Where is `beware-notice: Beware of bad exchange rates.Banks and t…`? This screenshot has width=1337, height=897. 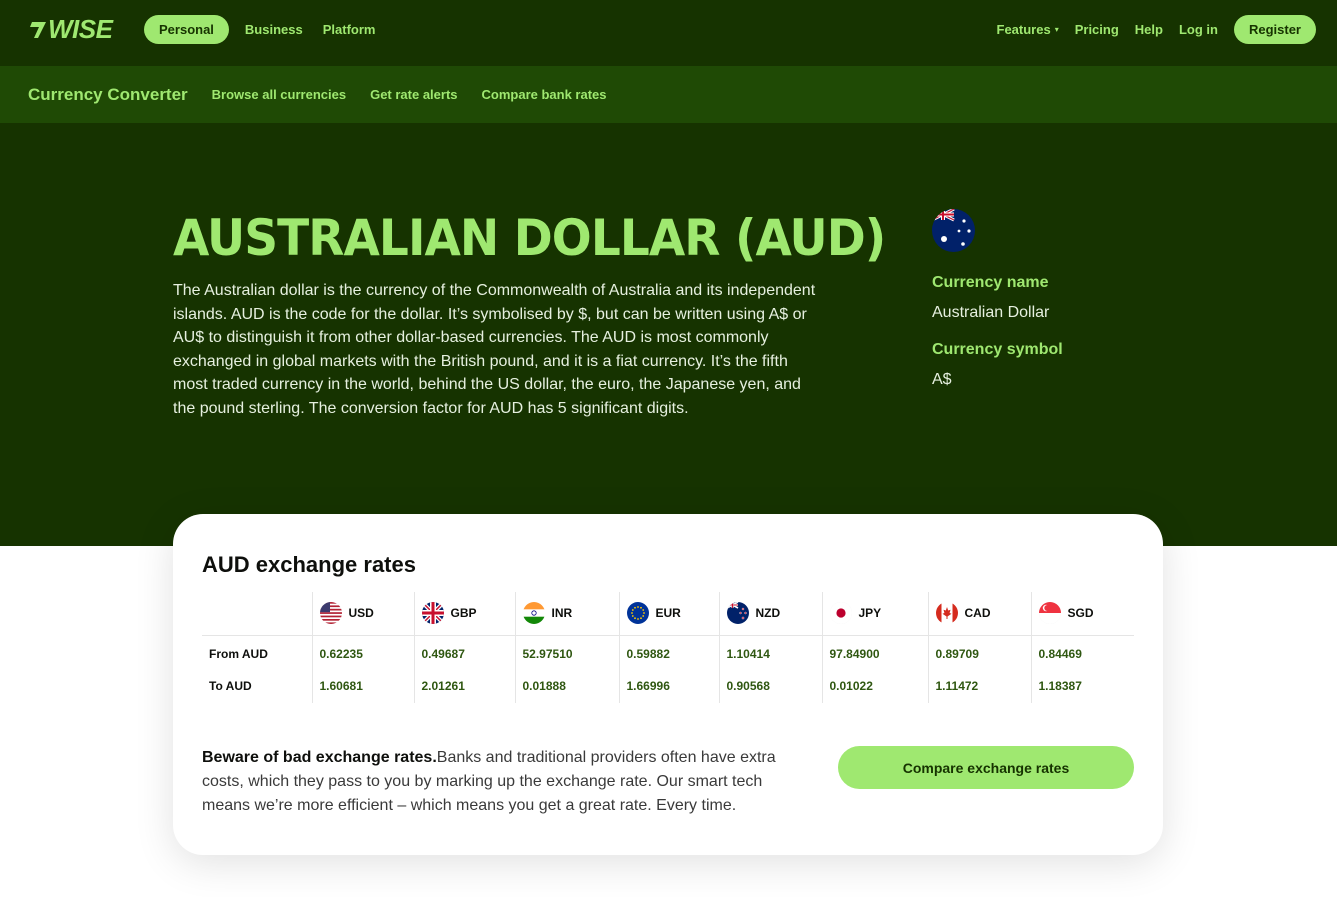
beware-notice: Beware of bad exchange rates.Banks and t… is located at coordinates (507, 782).